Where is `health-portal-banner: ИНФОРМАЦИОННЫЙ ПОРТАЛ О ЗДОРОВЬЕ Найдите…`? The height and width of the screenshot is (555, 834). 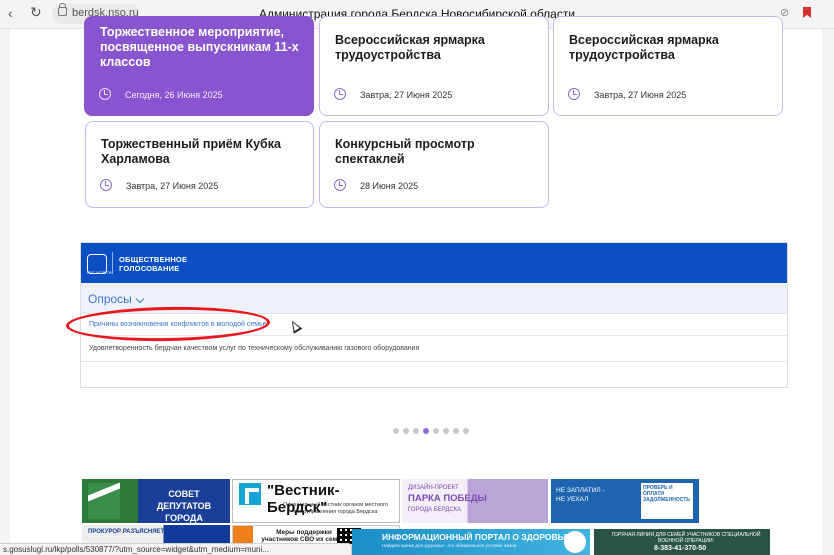 health-portal-banner: ИНФОРМАЦИОННЫЙ ПОРТАЛ О ЗДОРОВЬЕ Найдите… is located at coordinates (471, 542).